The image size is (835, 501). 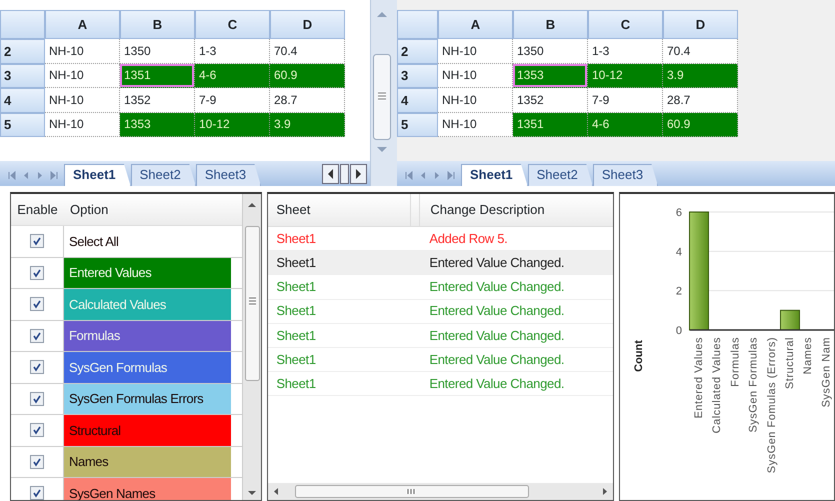 What do you see at coordinates (440, 491) in the screenshot?
I see `horizontal-scrollbar` at bounding box center [440, 491].